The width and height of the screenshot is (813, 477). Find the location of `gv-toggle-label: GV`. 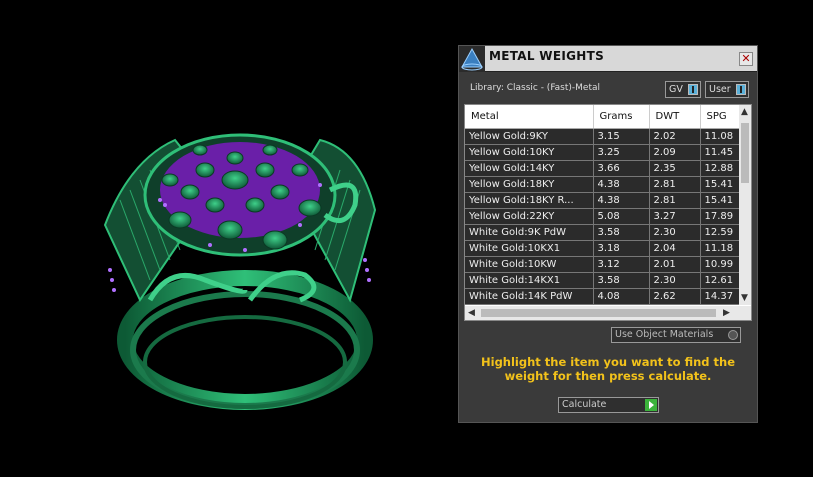

gv-toggle-label: GV is located at coordinates (676, 89).